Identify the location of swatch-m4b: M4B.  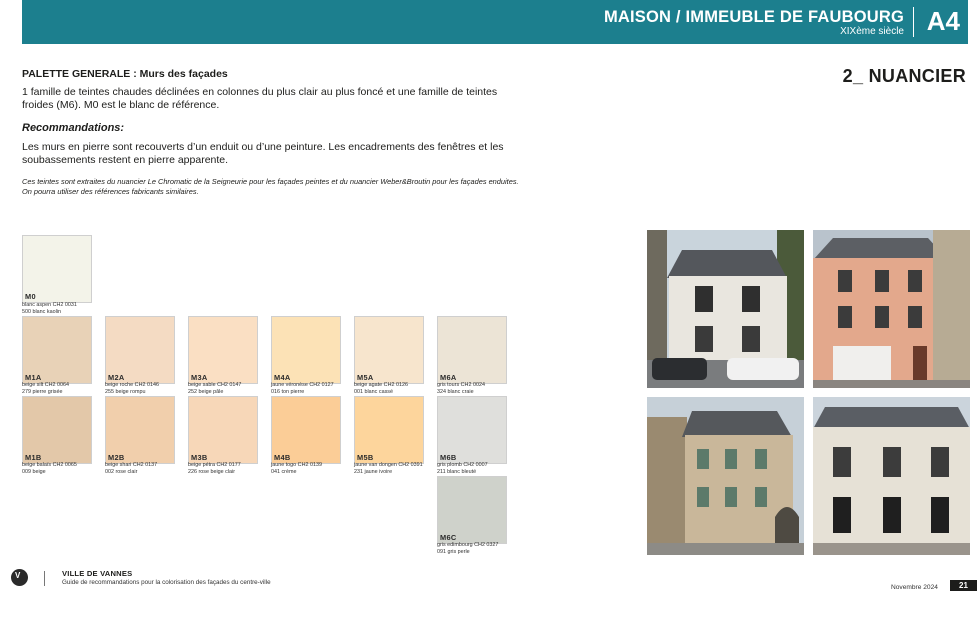
(306, 430).